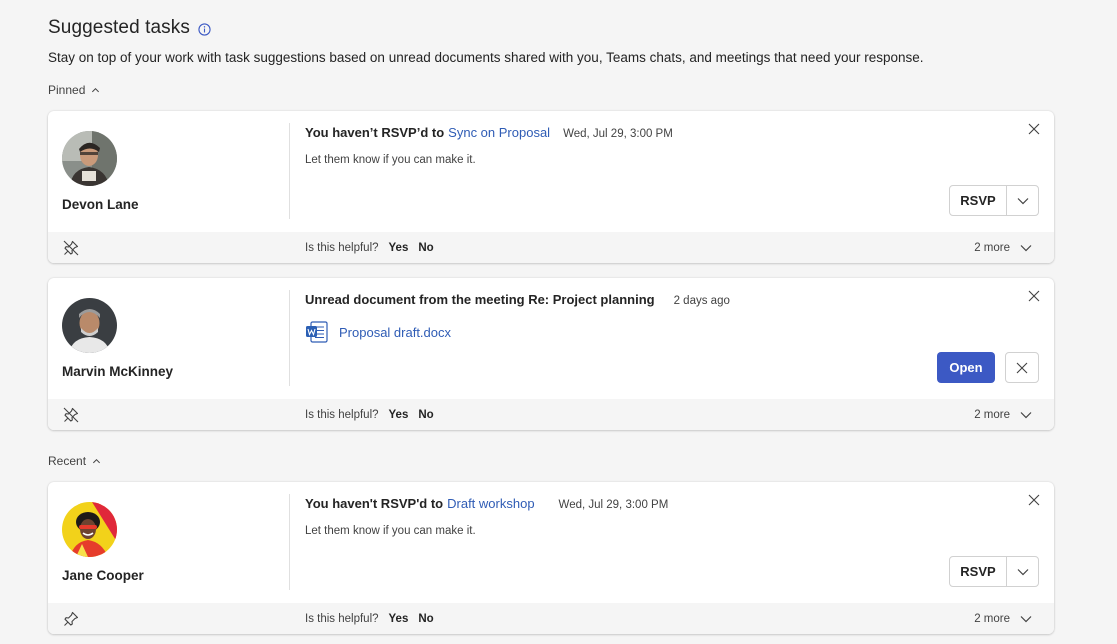 This screenshot has height=644, width=1117. Describe the element at coordinates (490, 503) in the screenshot. I see `meeting-link: Draft workshop` at that location.